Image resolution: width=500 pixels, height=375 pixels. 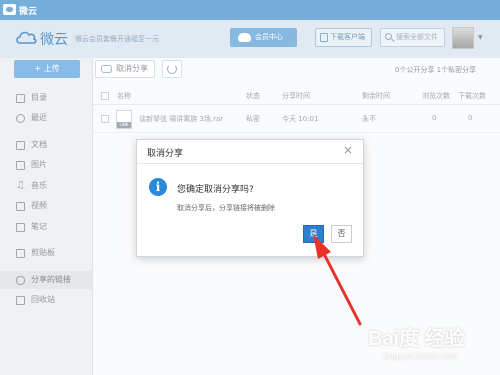 I want to click on watermark-url: jingyan.baidu.com, so click(x=421, y=356).